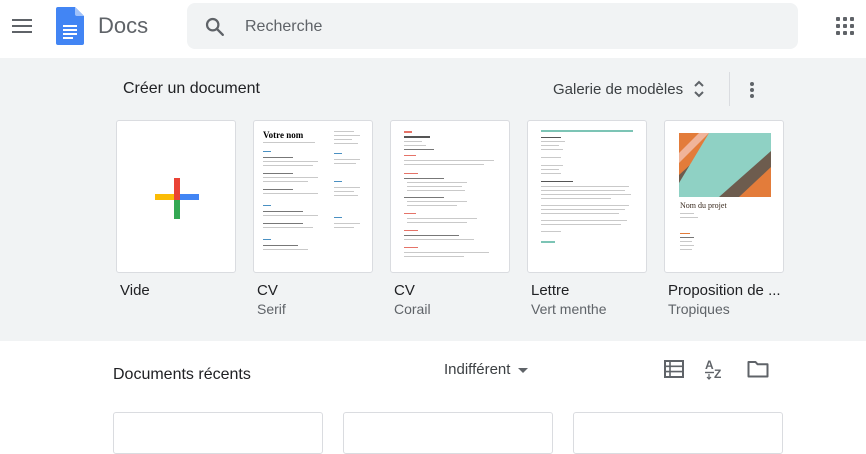  Describe the element at coordinates (752, 90) in the screenshot. I see `more-options-icon` at that location.